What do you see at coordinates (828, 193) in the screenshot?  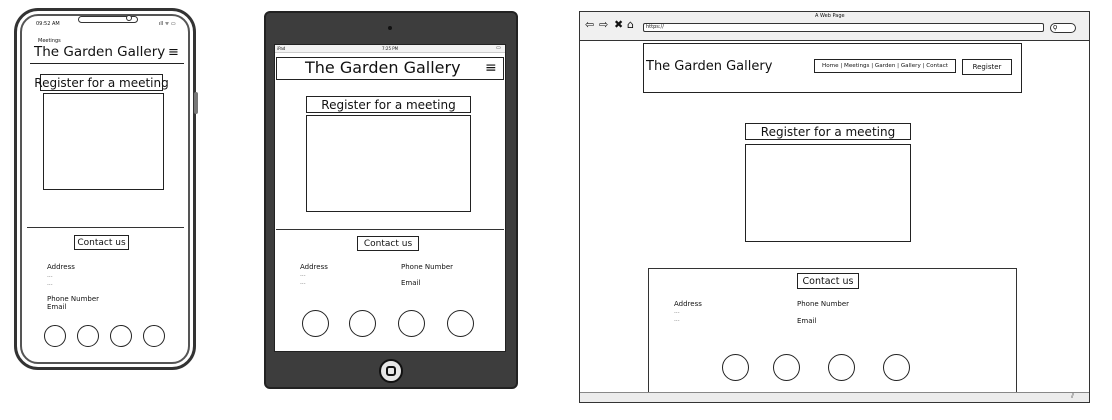 I see `browser-register-form-area` at bounding box center [828, 193].